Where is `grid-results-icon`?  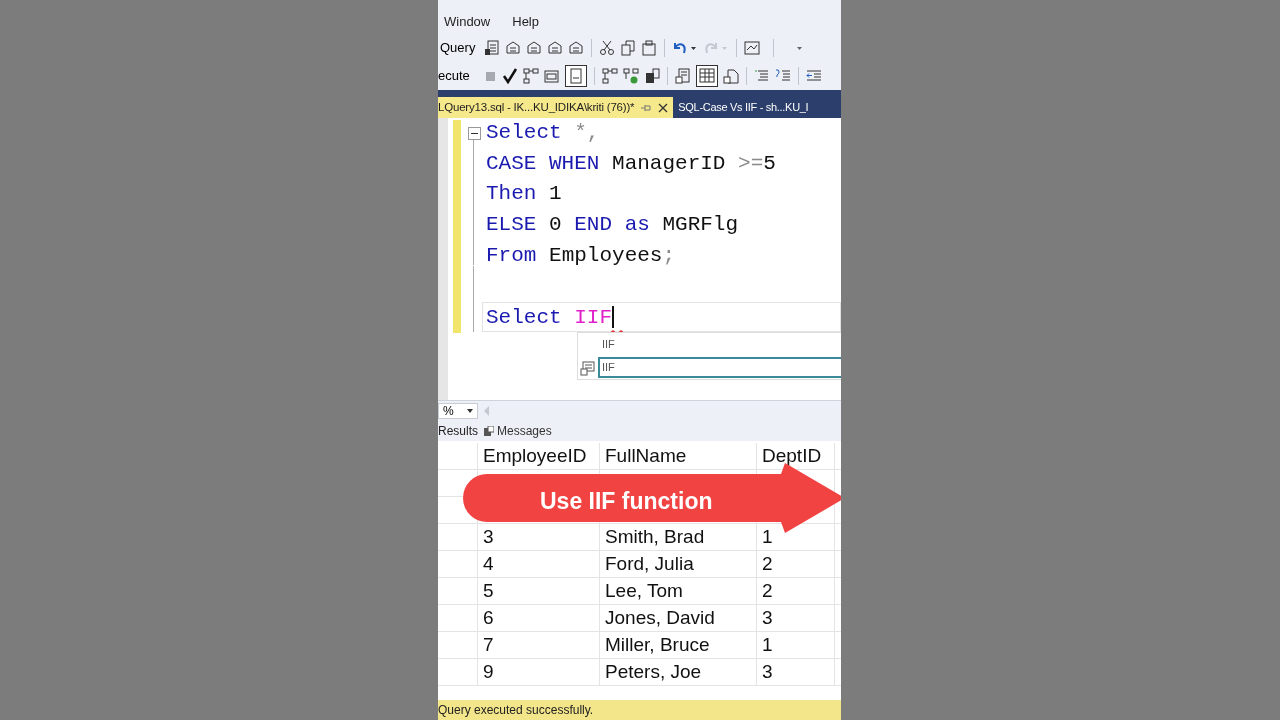 grid-results-icon is located at coordinates (706, 76).